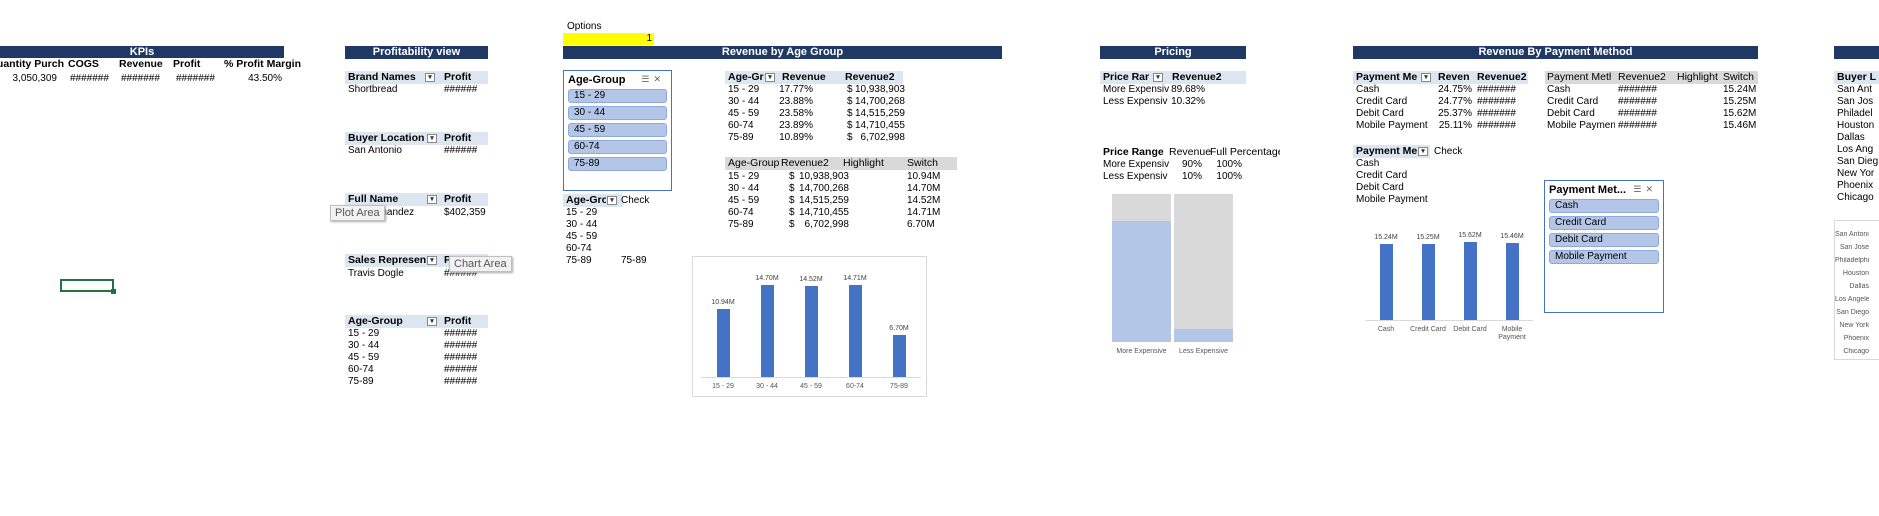  I want to click on revenue-age-title: Revenue by Age Group, so click(782, 52).